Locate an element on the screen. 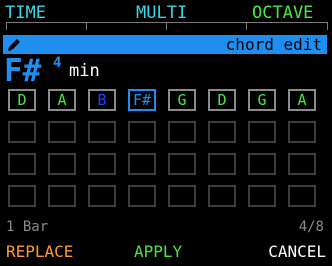  length-label: 1 Bar is located at coordinates (27, 227).